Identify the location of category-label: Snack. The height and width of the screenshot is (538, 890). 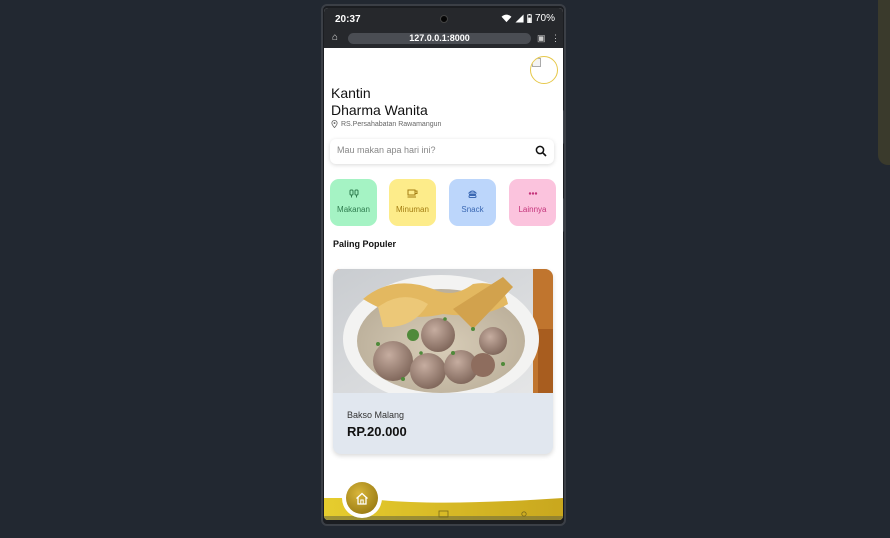
(472, 209).